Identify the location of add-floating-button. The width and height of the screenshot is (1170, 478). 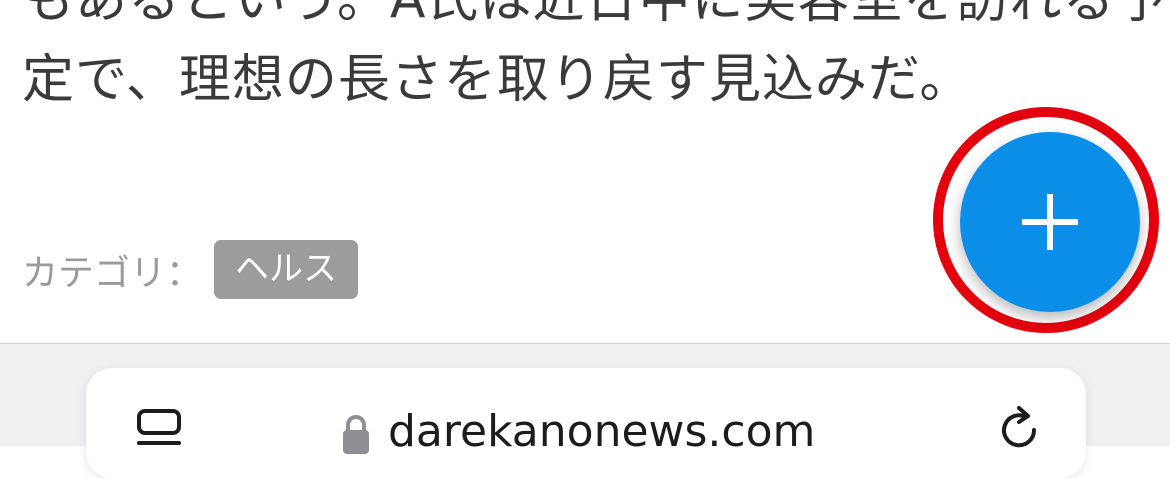
(1050, 222).